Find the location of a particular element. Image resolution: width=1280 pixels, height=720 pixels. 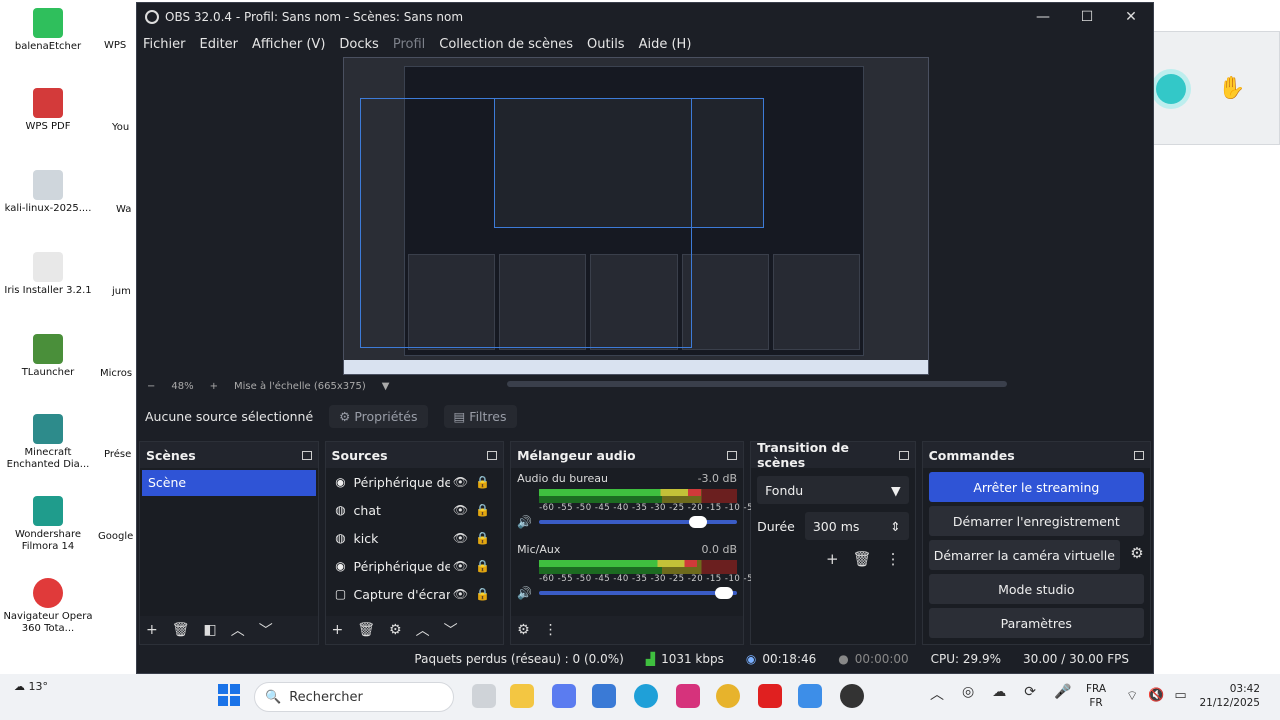

tray-app-icon: ☁ is located at coordinates (999, 694).